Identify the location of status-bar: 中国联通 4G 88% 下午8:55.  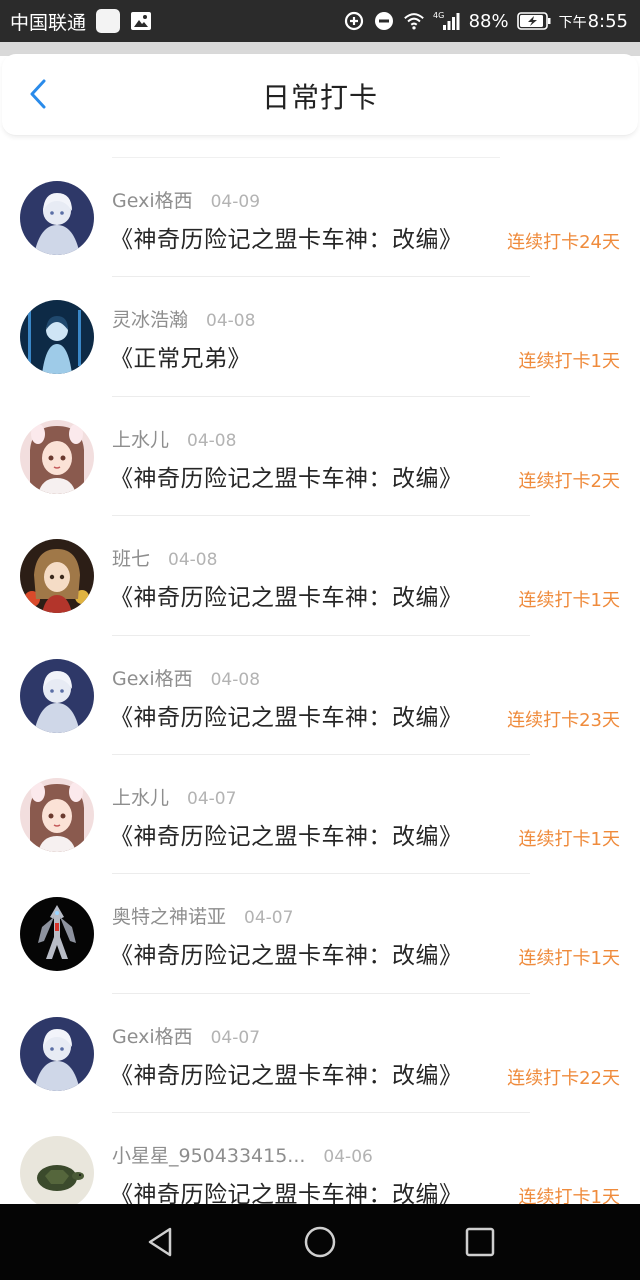
(320, 21).